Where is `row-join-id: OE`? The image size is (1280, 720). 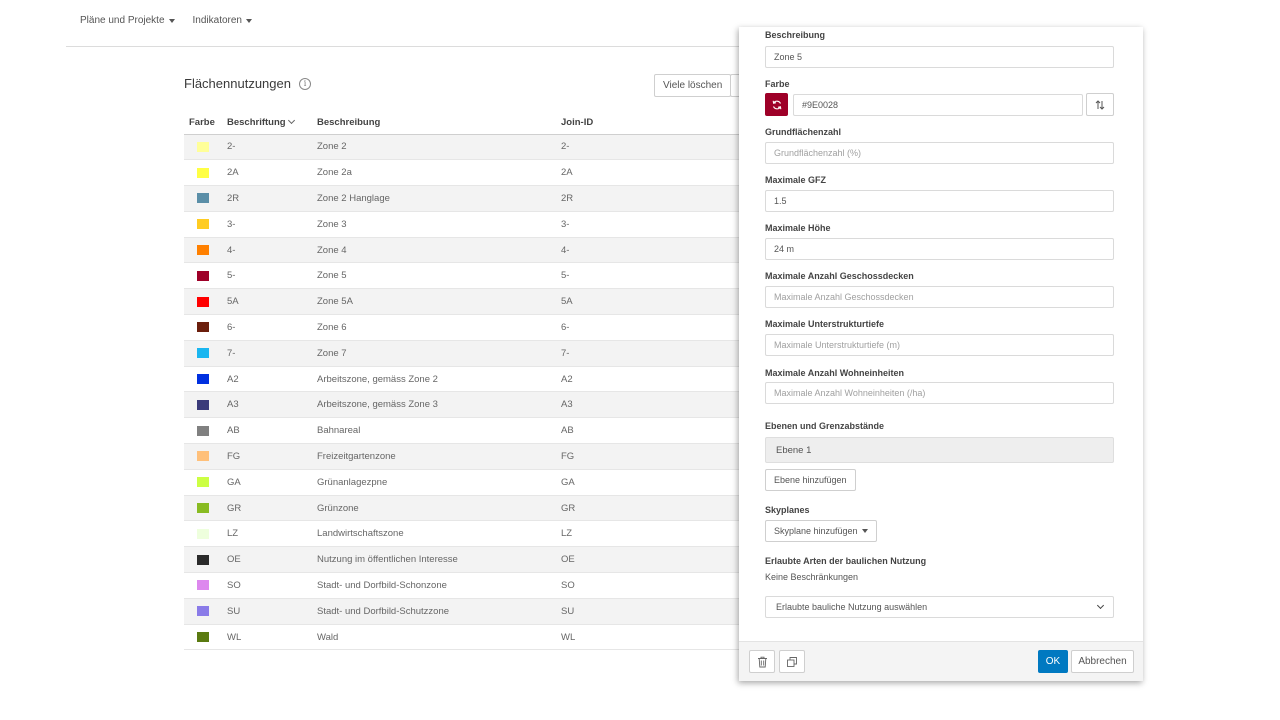
row-join-id: OE is located at coordinates (650, 560).